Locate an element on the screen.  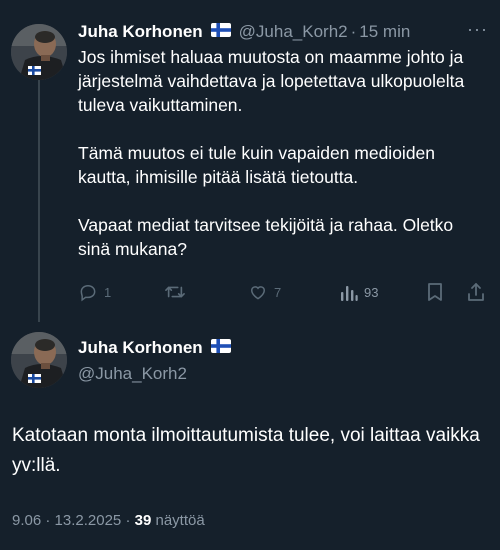
share-icon is located at coordinates (476, 292).